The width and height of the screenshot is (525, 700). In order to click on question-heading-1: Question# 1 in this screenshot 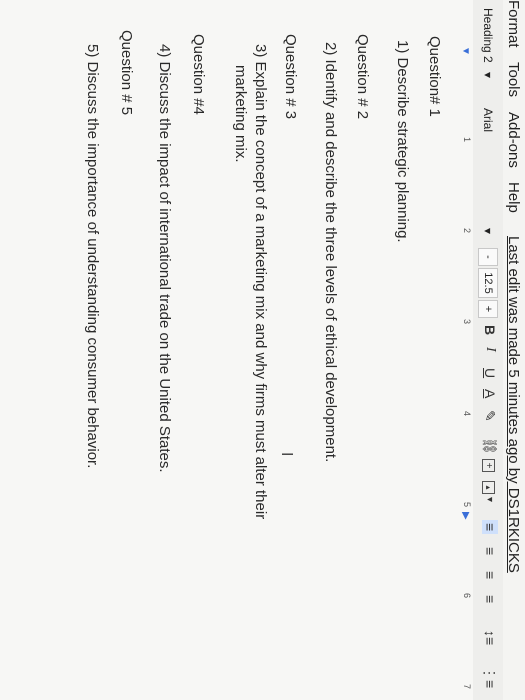, I will do `click(434, 76)`.